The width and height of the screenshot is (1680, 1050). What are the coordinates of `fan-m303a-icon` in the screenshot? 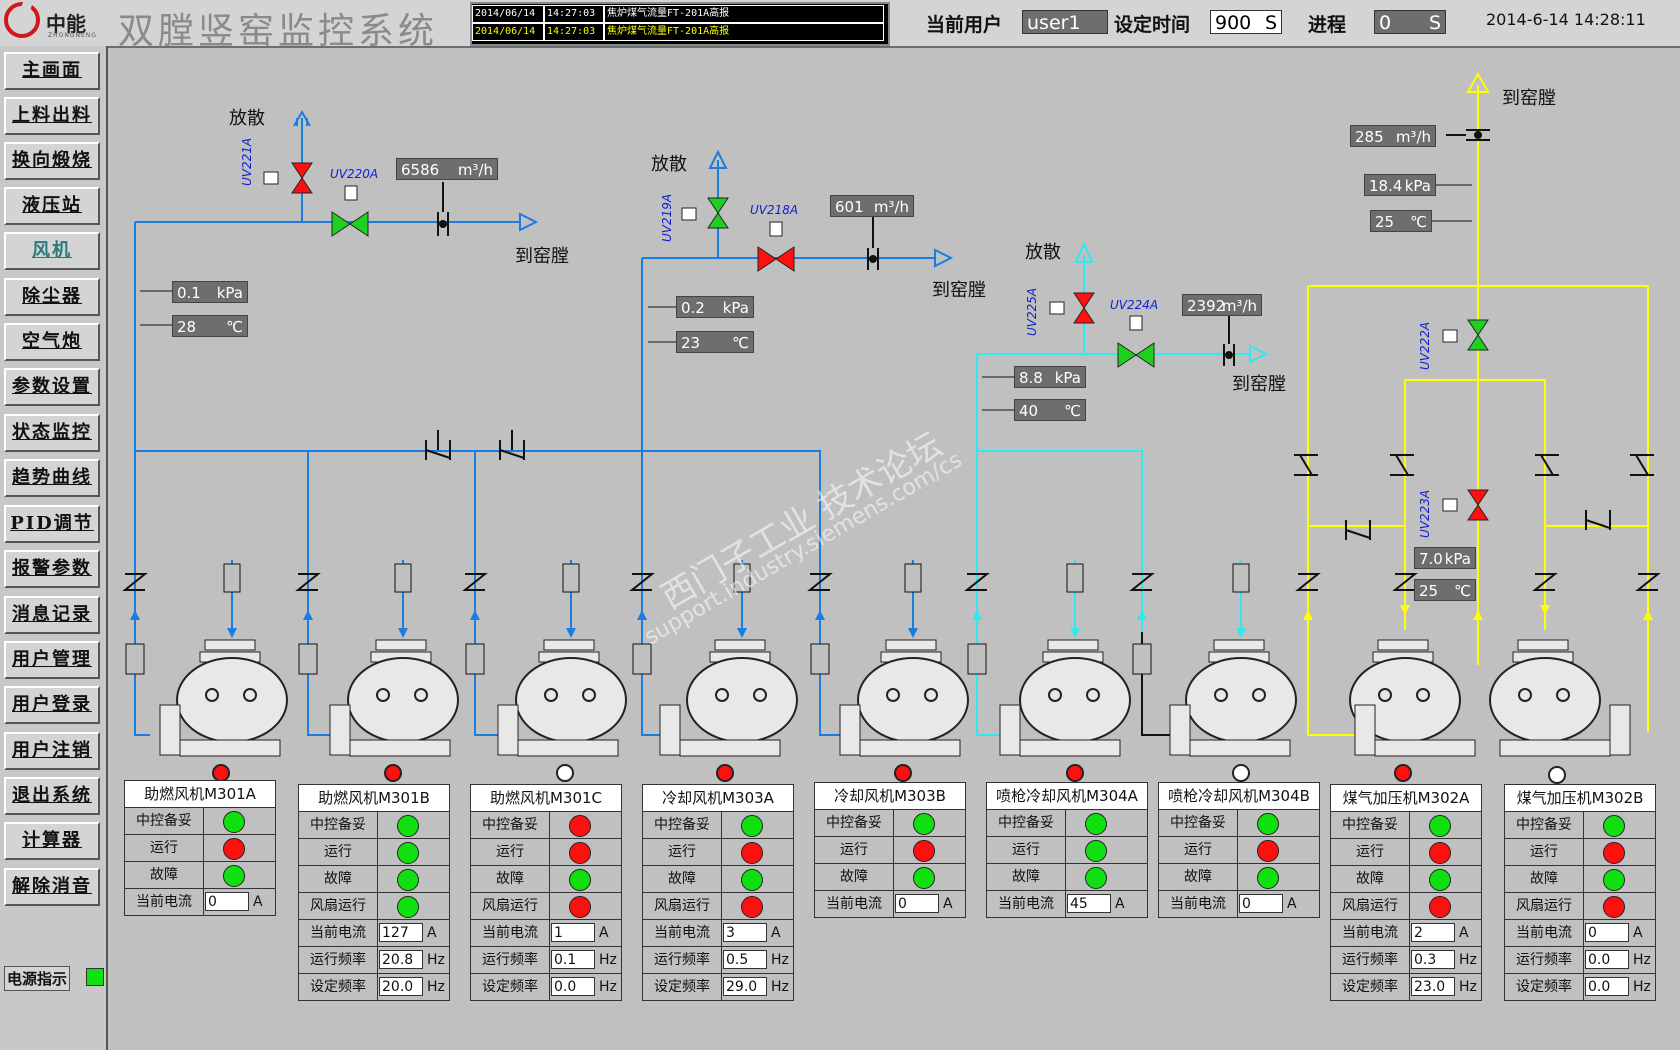 It's located at (728, 698).